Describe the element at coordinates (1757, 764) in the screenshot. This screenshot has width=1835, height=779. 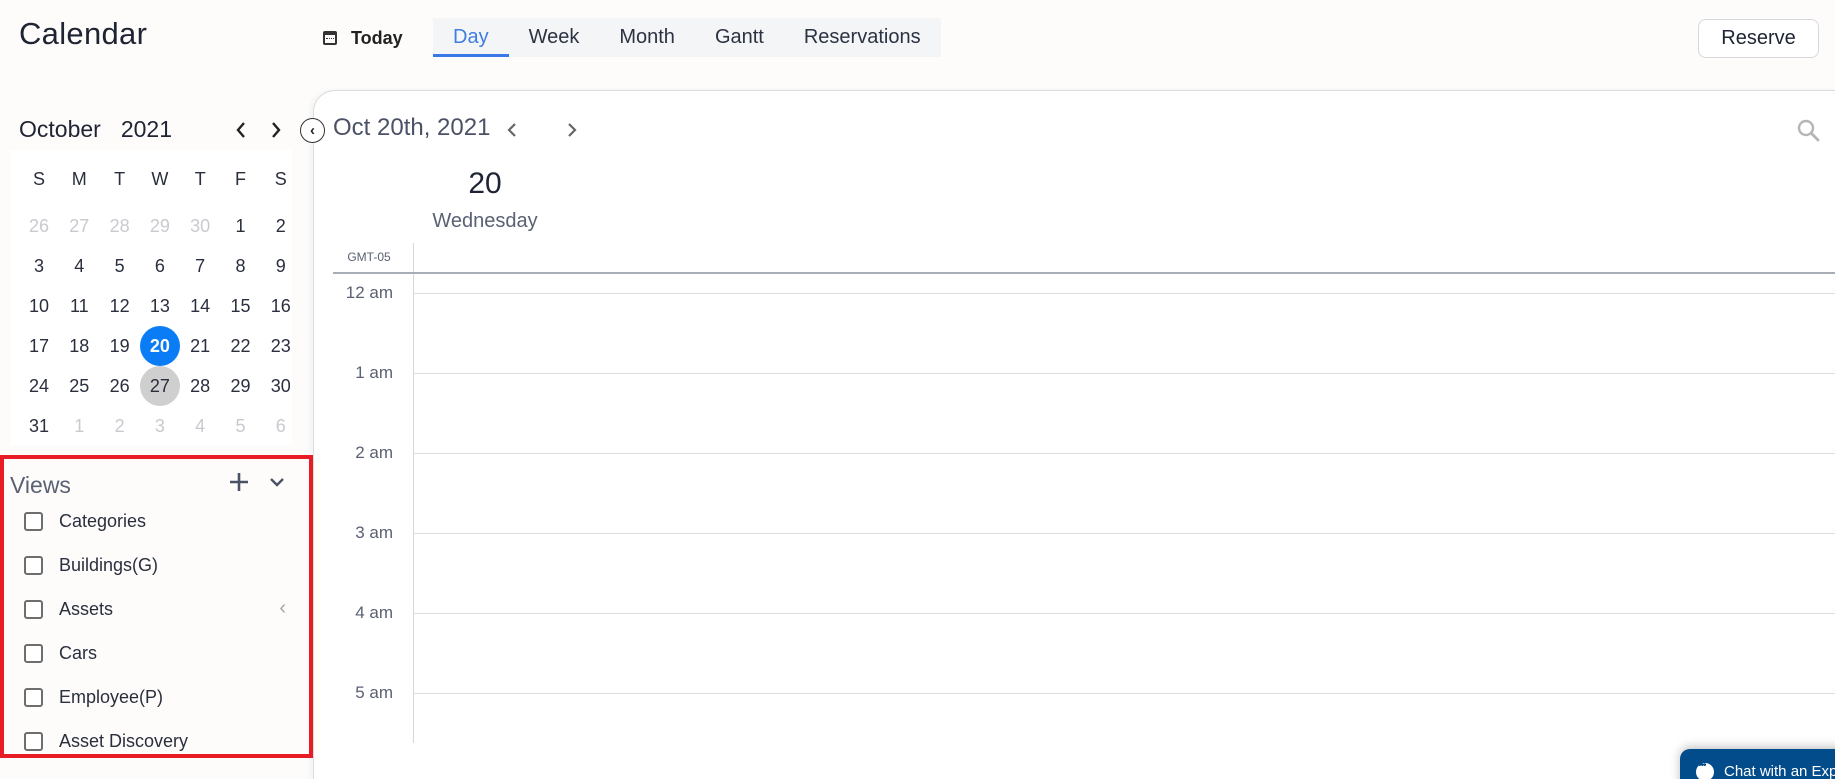
I see `chat-with-expert-button: Chat with an Expert` at that location.